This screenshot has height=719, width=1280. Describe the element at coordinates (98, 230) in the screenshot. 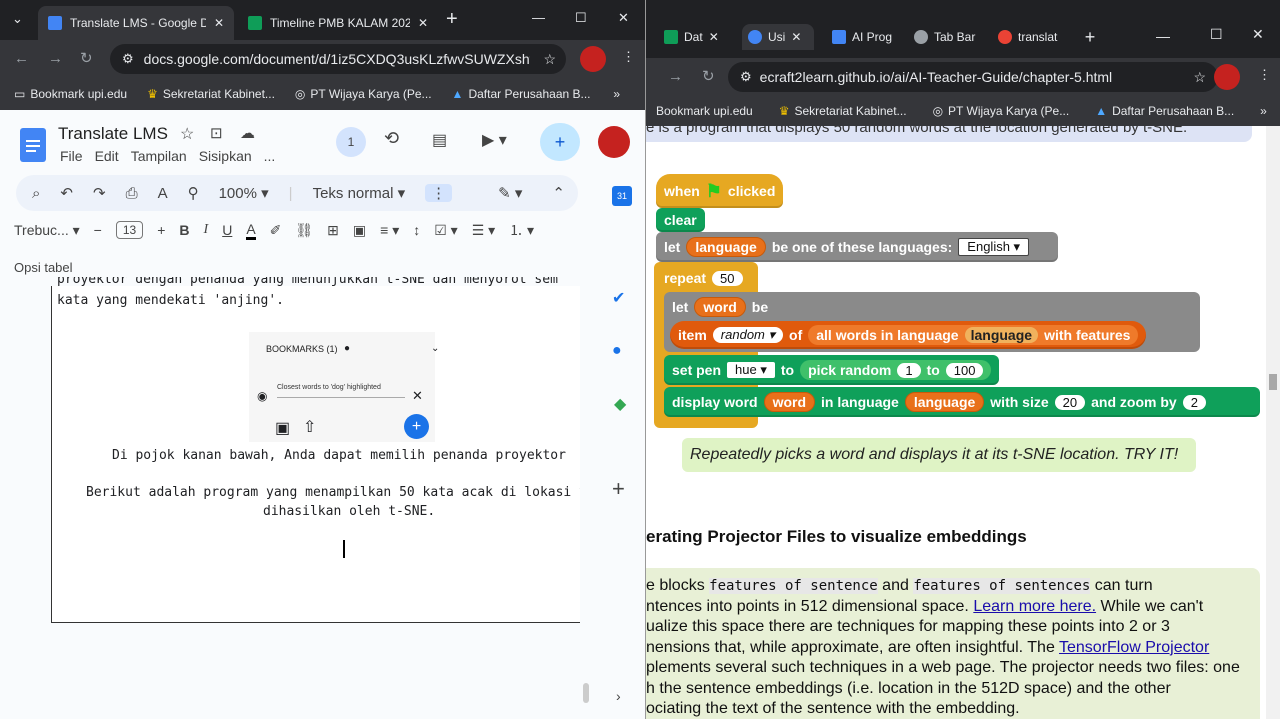

I see `decrease-size-icon: −` at that location.